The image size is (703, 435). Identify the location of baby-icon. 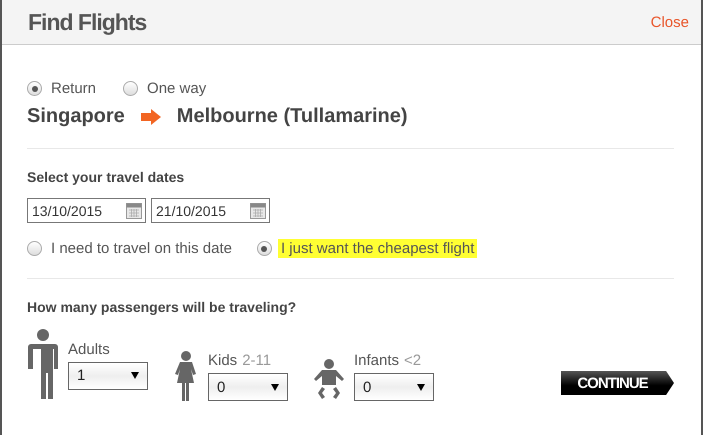
(329, 380).